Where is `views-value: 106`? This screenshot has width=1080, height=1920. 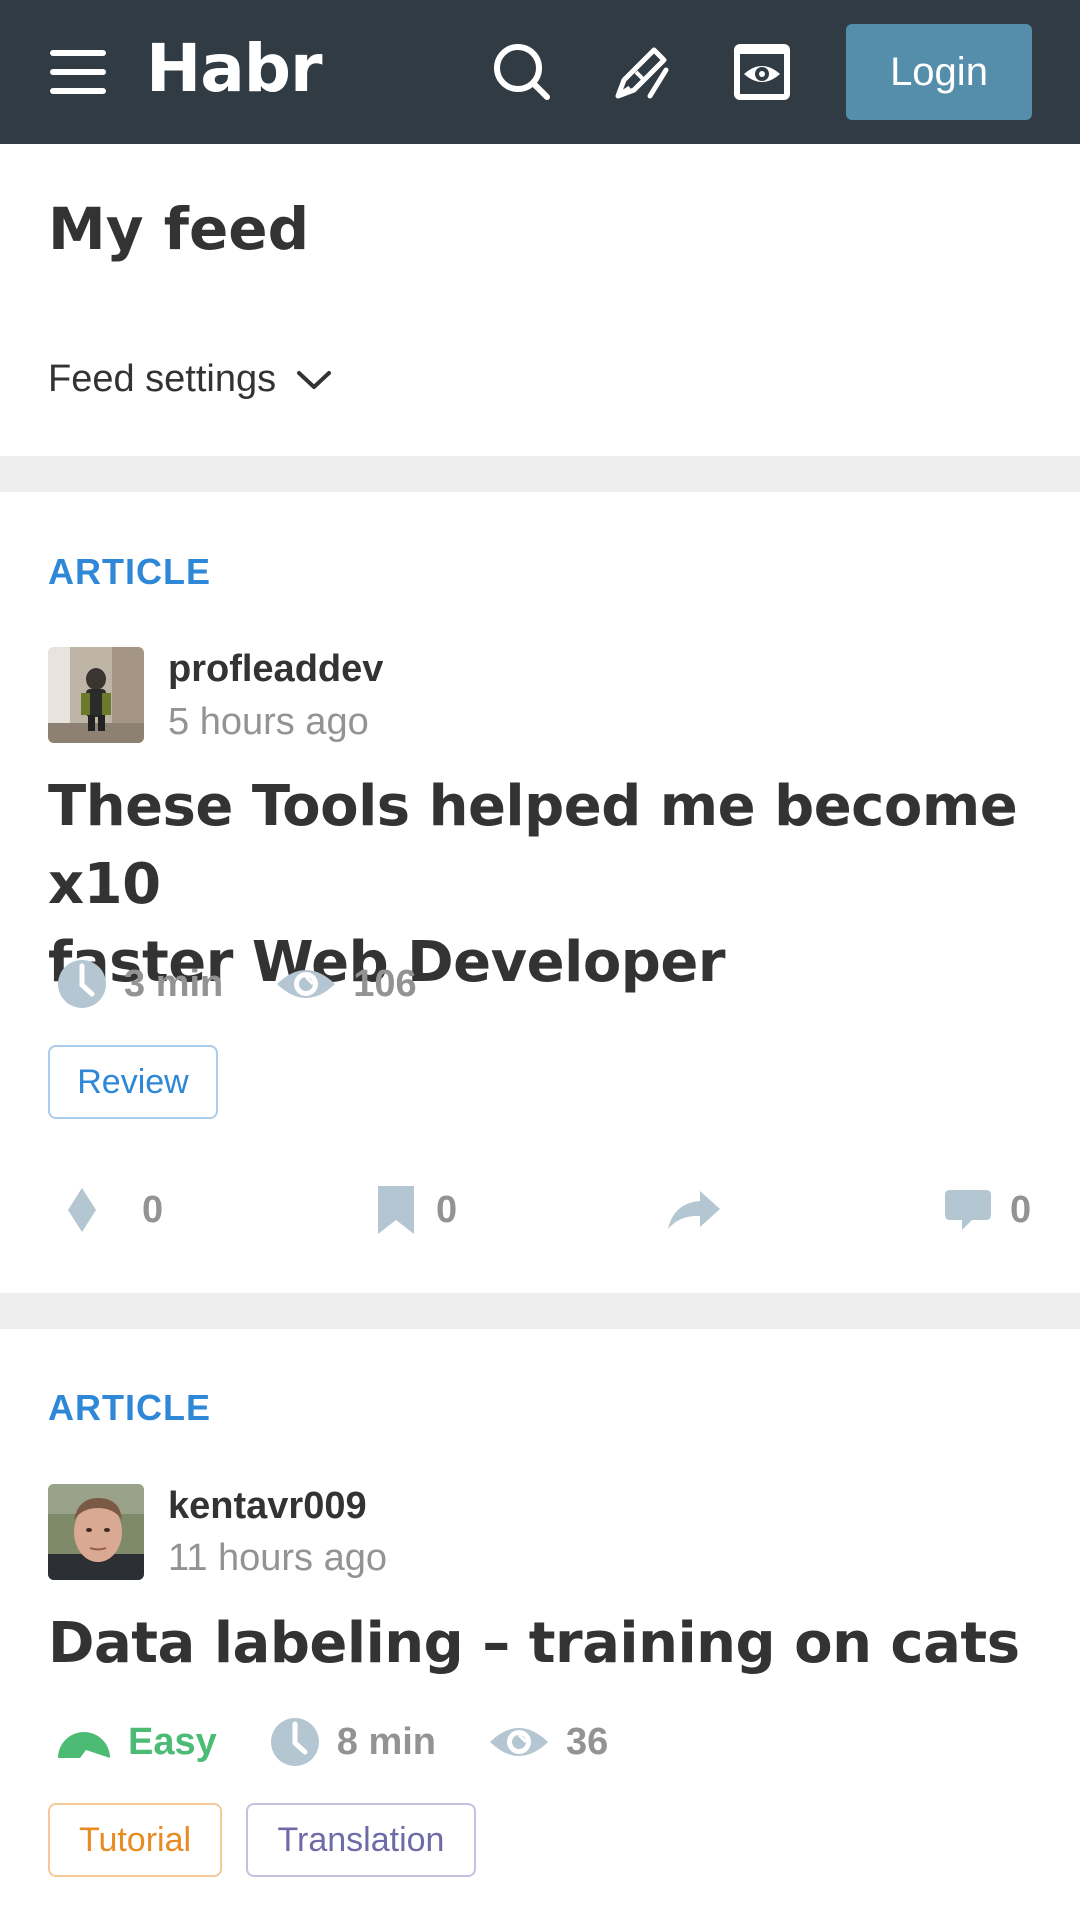
views-value: 106 is located at coordinates (385, 983).